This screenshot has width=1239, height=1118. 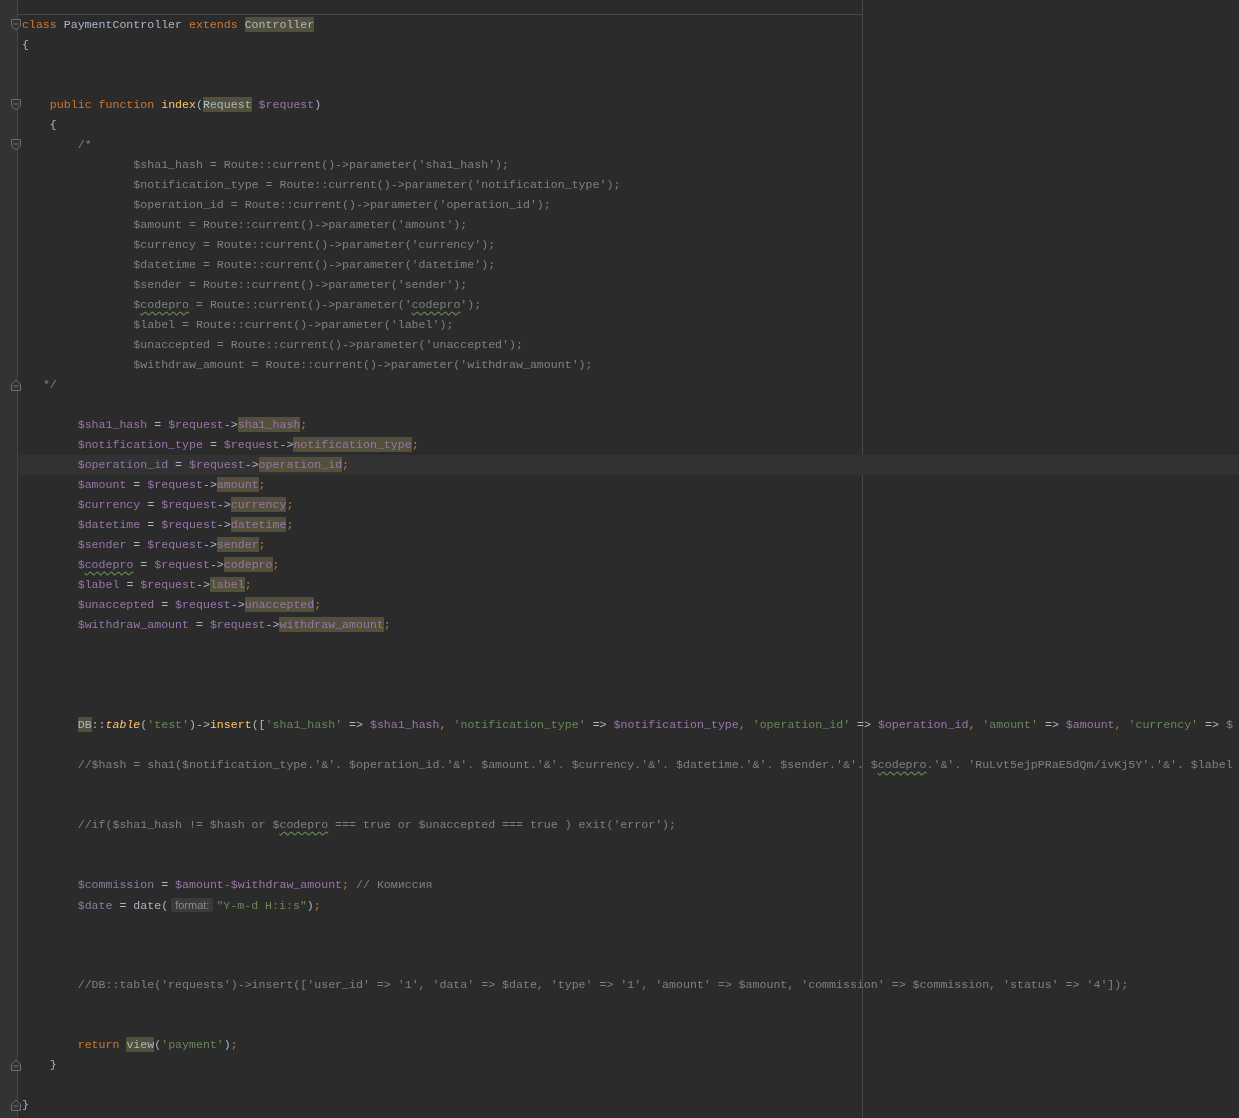 I want to click on code-line: $label = Route::current()->parameter('label');, so click(x=293, y=325).